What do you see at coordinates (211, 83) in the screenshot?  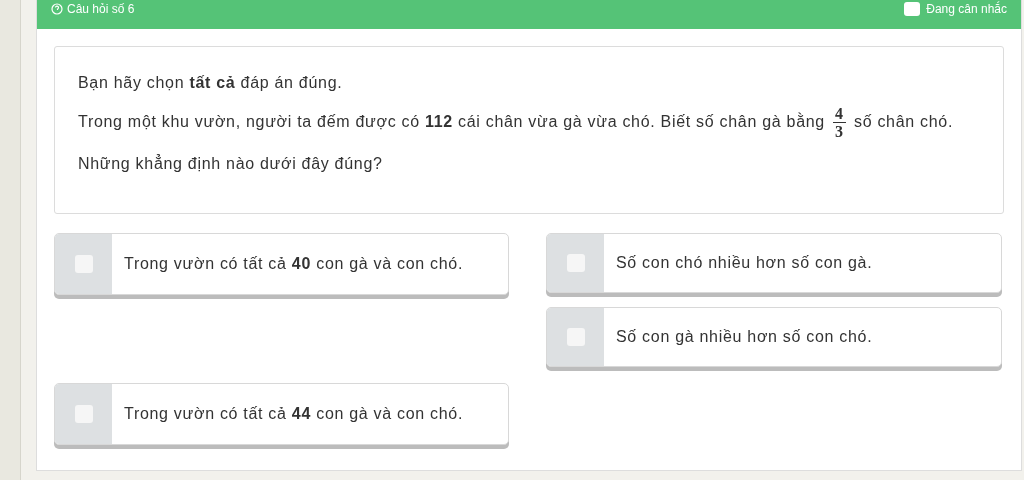 I see `instruction-text: Bạn hãy chọn tất cả đáp án đúng.` at bounding box center [211, 83].